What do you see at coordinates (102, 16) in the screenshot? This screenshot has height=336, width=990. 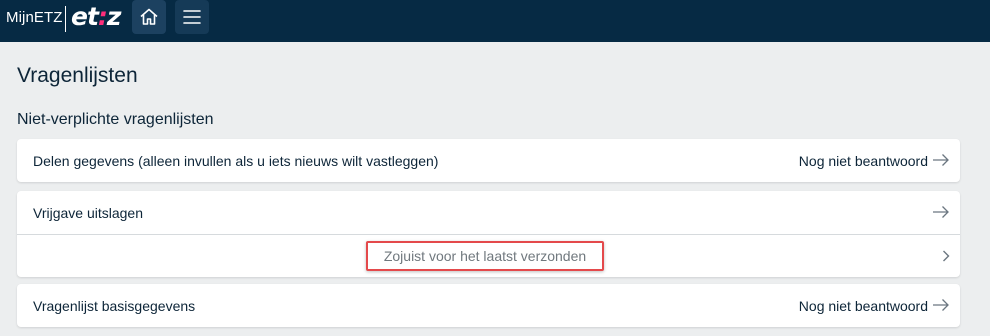 I see `logo-accent: :` at bounding box center [102, 16].